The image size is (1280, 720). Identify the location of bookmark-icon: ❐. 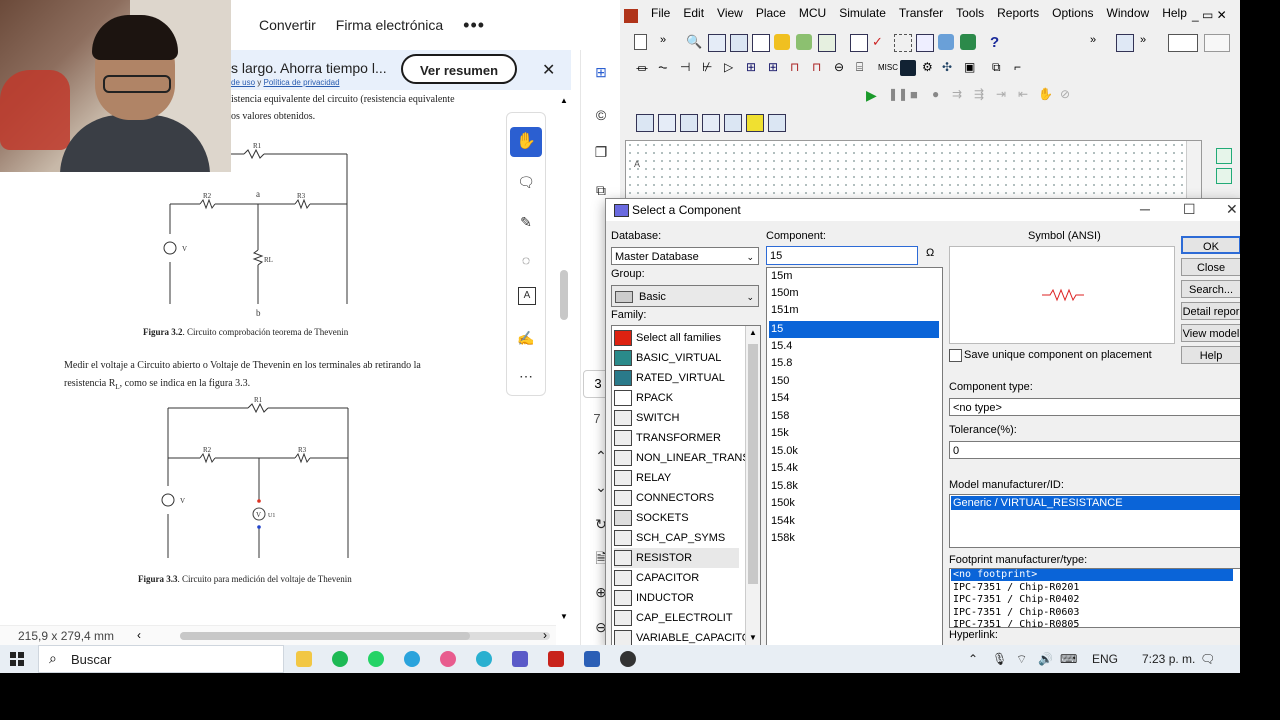
(601, 152).